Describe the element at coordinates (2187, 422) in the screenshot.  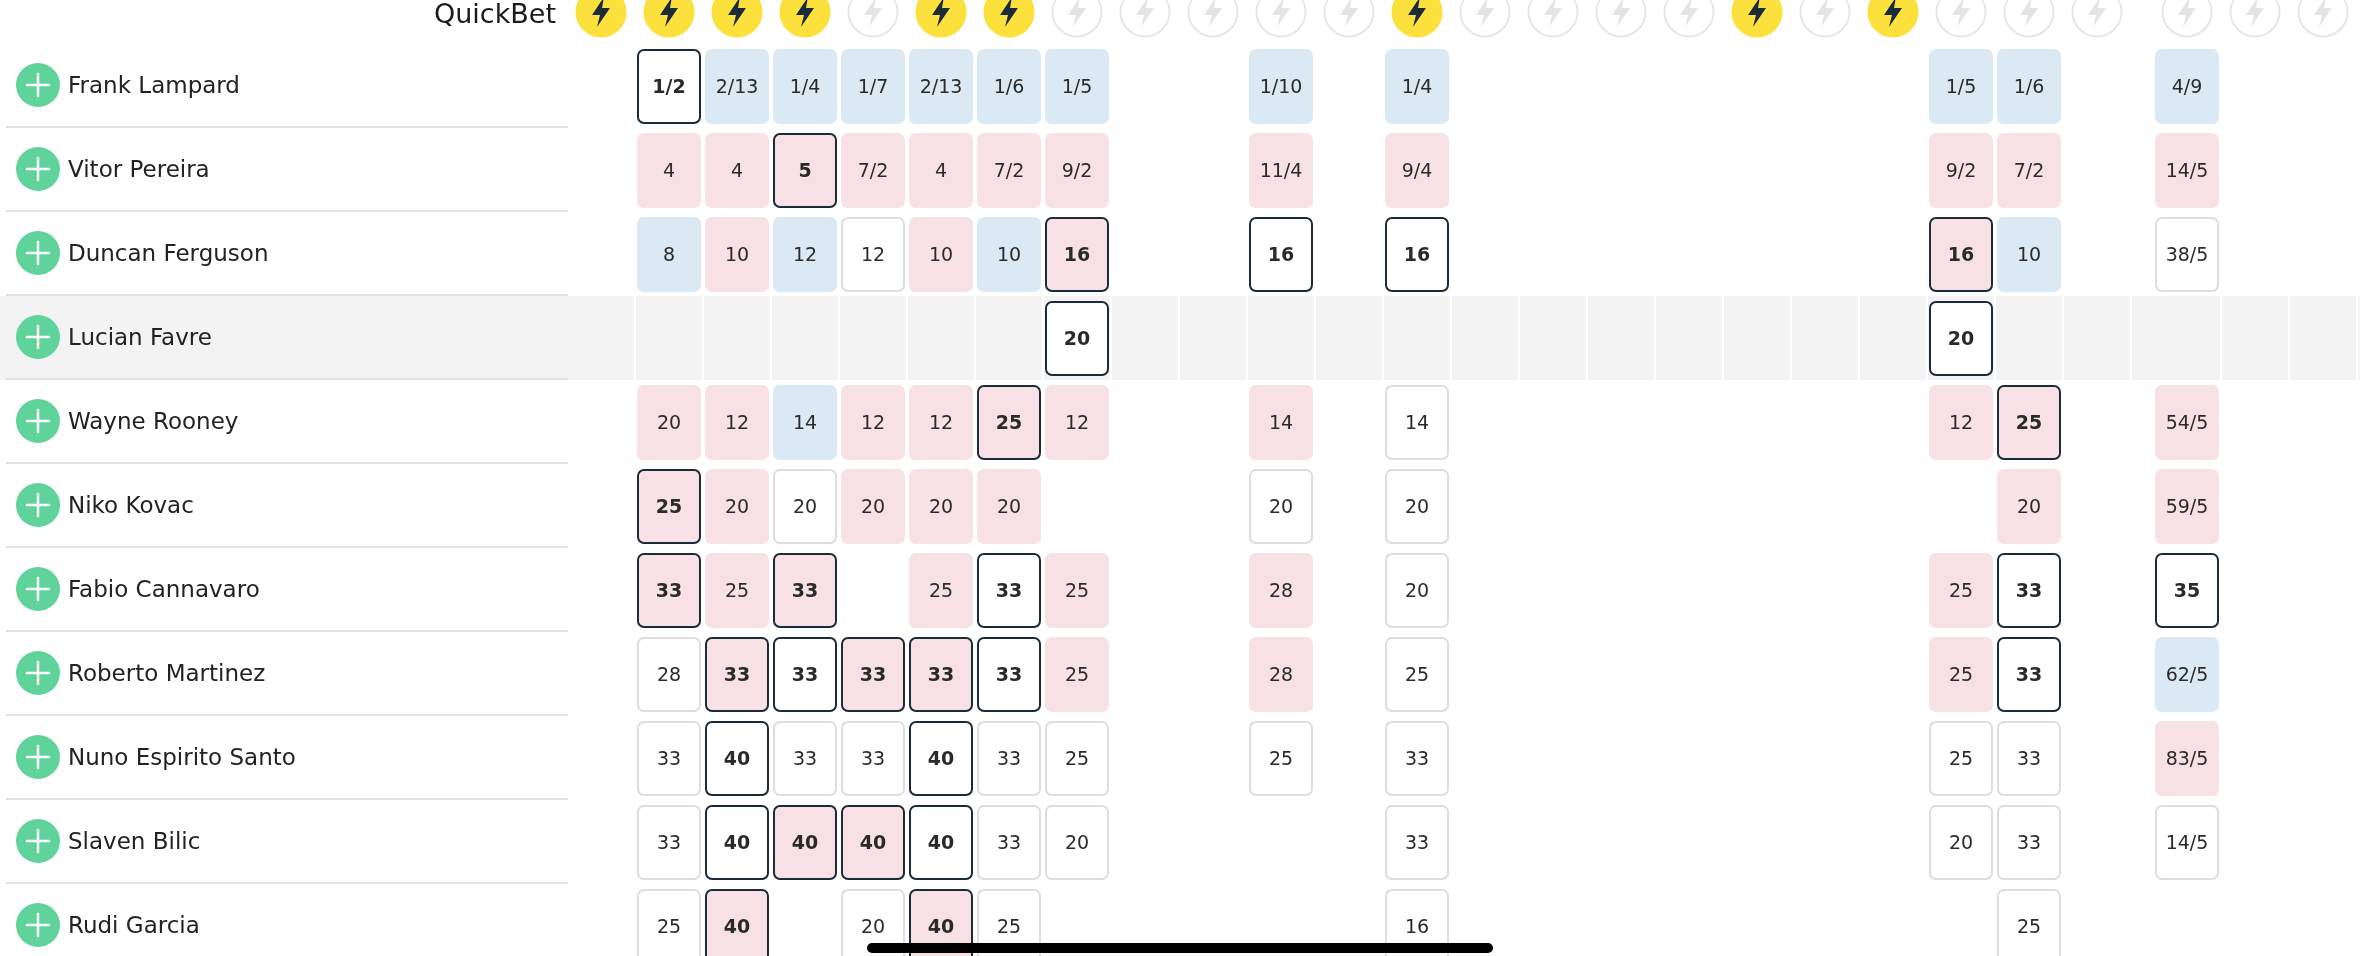
I see `odds-button: 54/5` at that location.